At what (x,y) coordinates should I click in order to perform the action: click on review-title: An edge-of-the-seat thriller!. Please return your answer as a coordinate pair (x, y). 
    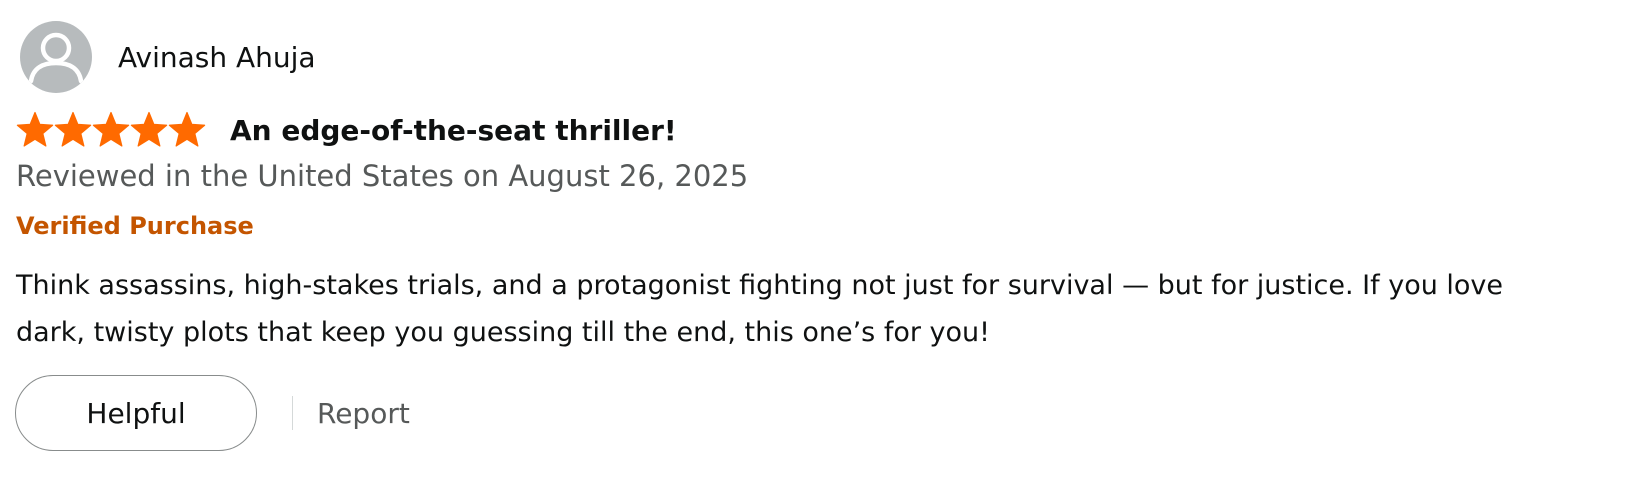
    Looking at the image, I should click on (453, 130).